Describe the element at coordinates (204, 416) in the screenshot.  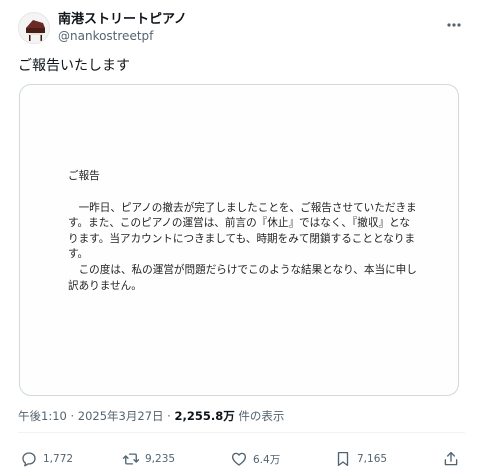
I see `views-count: 2,255.8万` at that location.